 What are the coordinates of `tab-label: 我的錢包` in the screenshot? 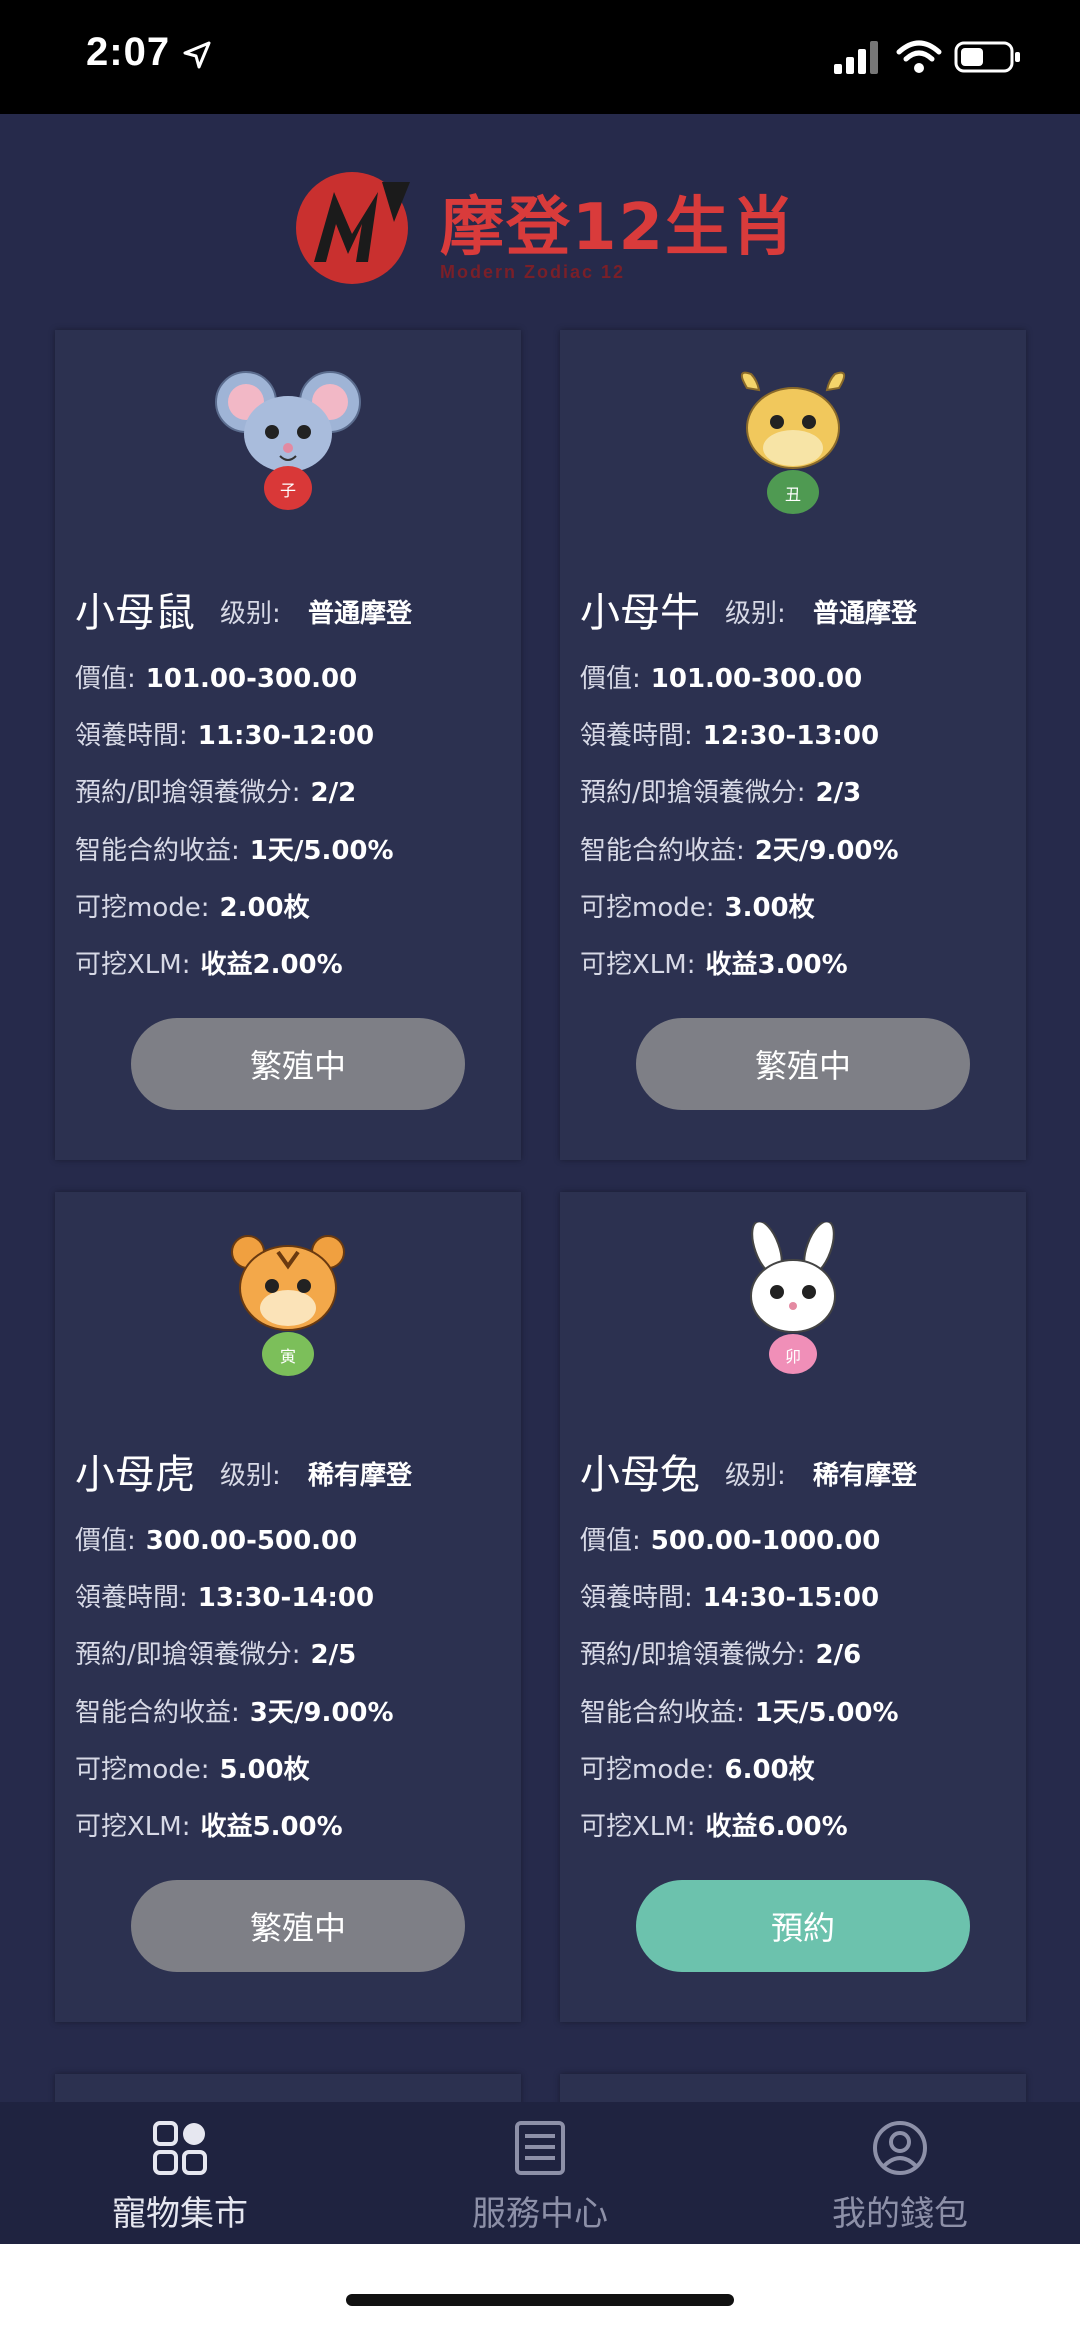 It's located at (900, 2214).